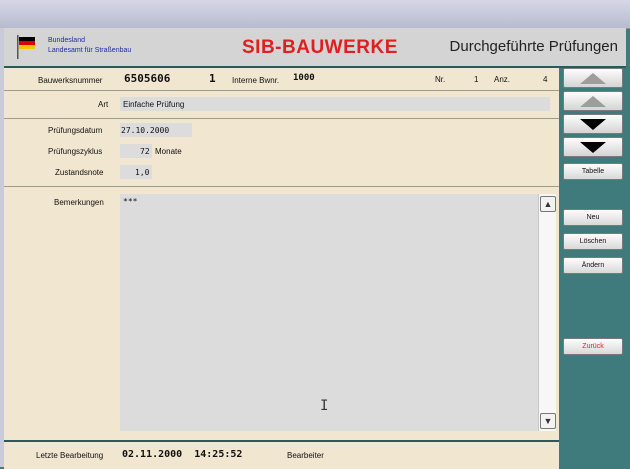 Image resolution: width=630 pixels, height=469 pixels. I want to click on bemerkungen-label: Bemerkungen, so click(79, 202).